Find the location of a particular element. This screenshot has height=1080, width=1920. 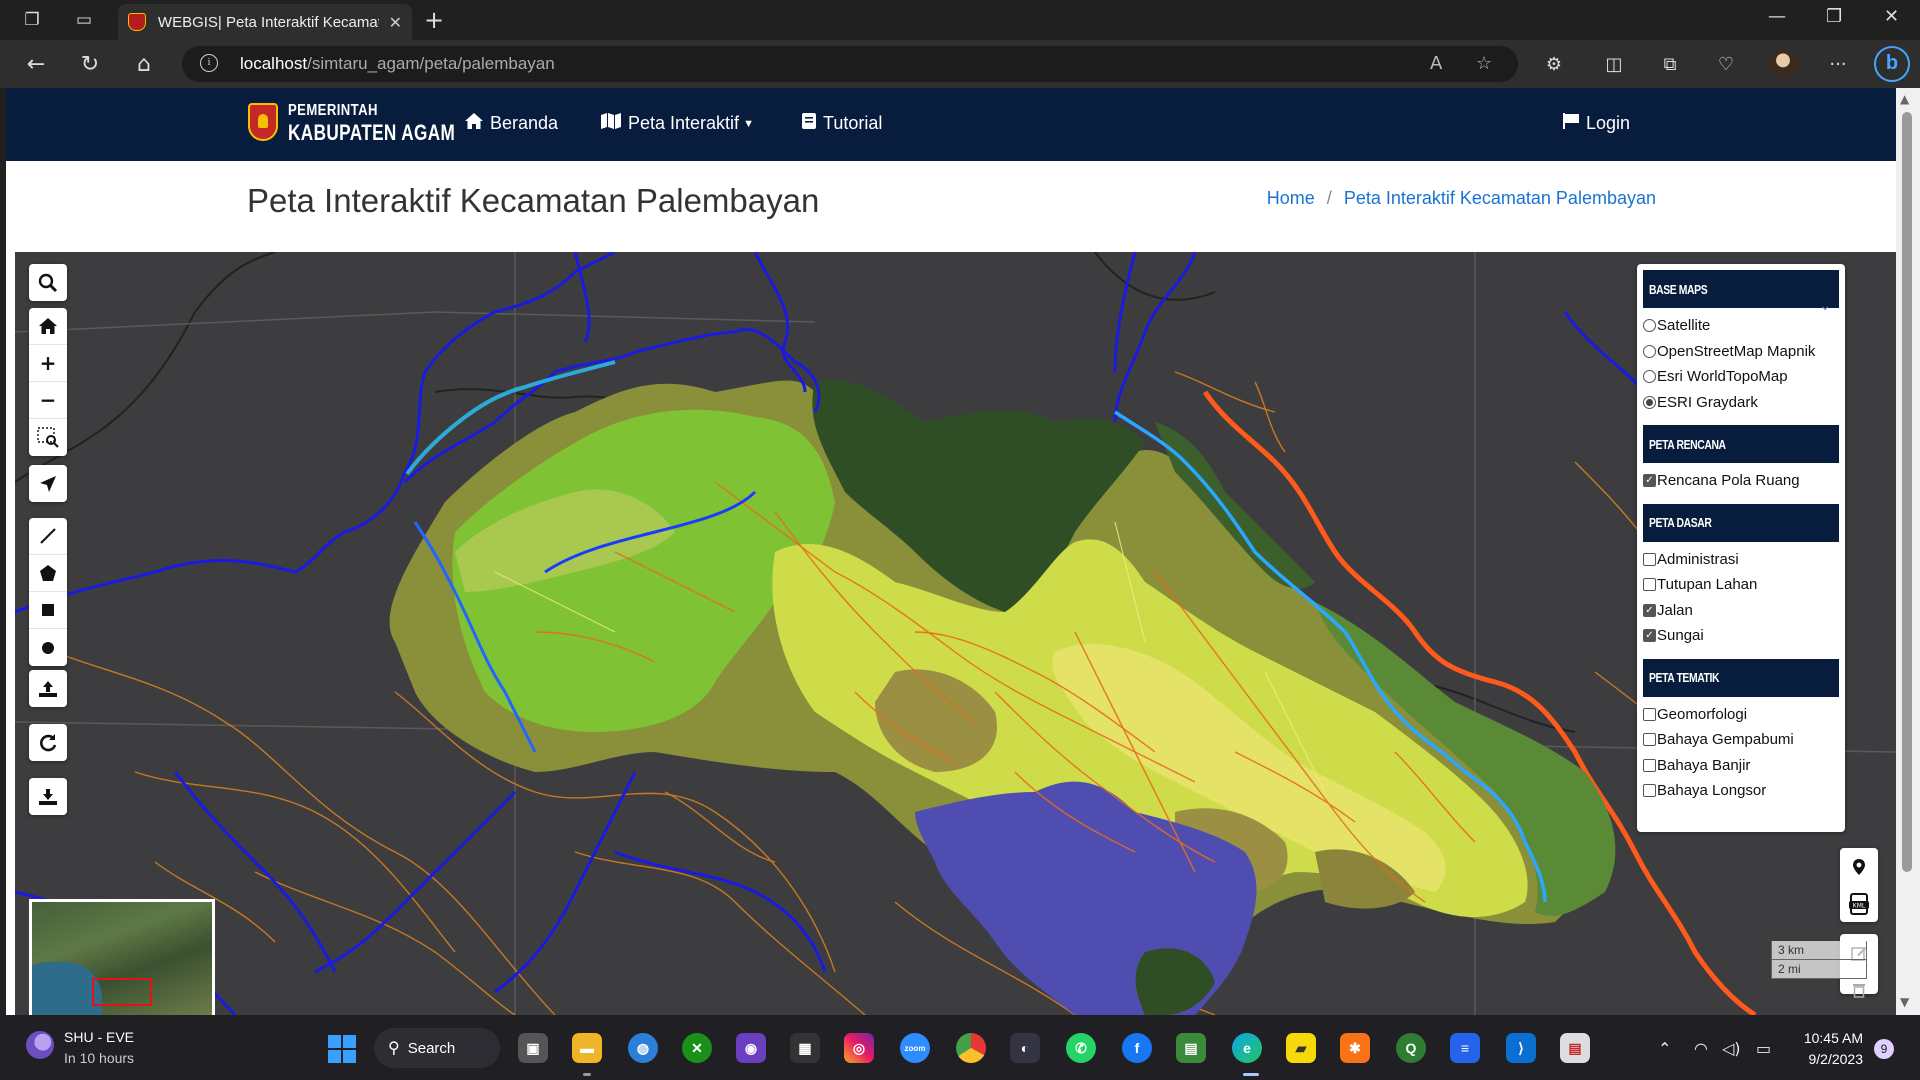

layer-option: Administrasi is located at coordinates (1741, 560).